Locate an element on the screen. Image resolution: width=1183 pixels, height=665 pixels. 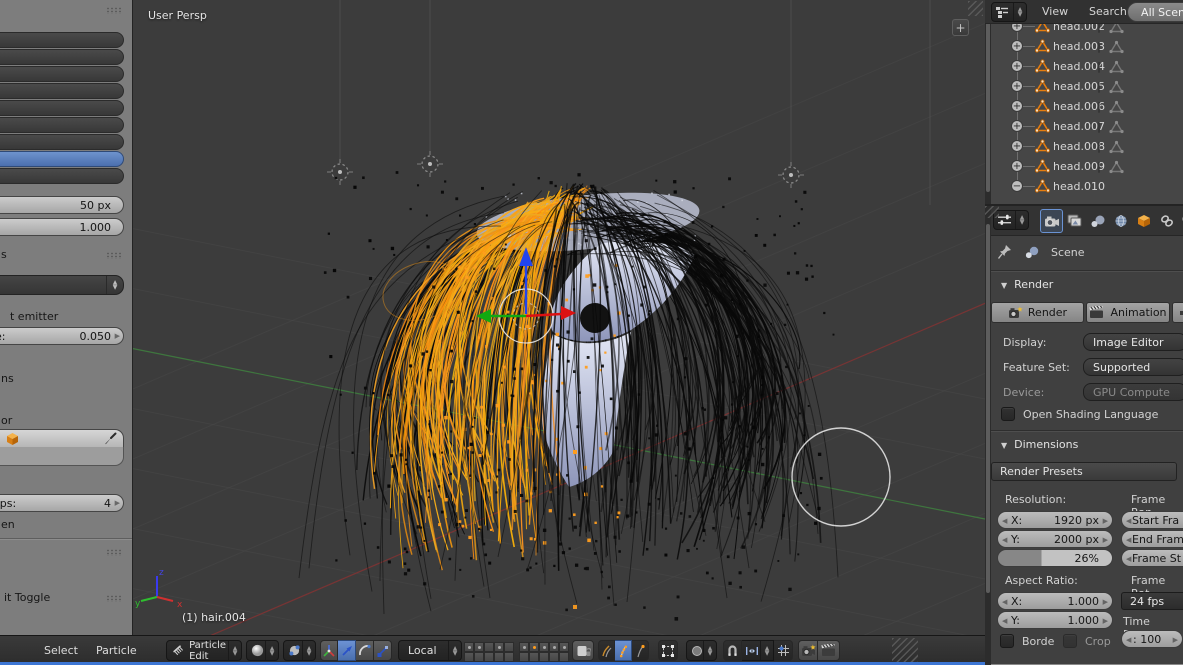
outliner-row: head.009 is located at coordinates (1084, 166).